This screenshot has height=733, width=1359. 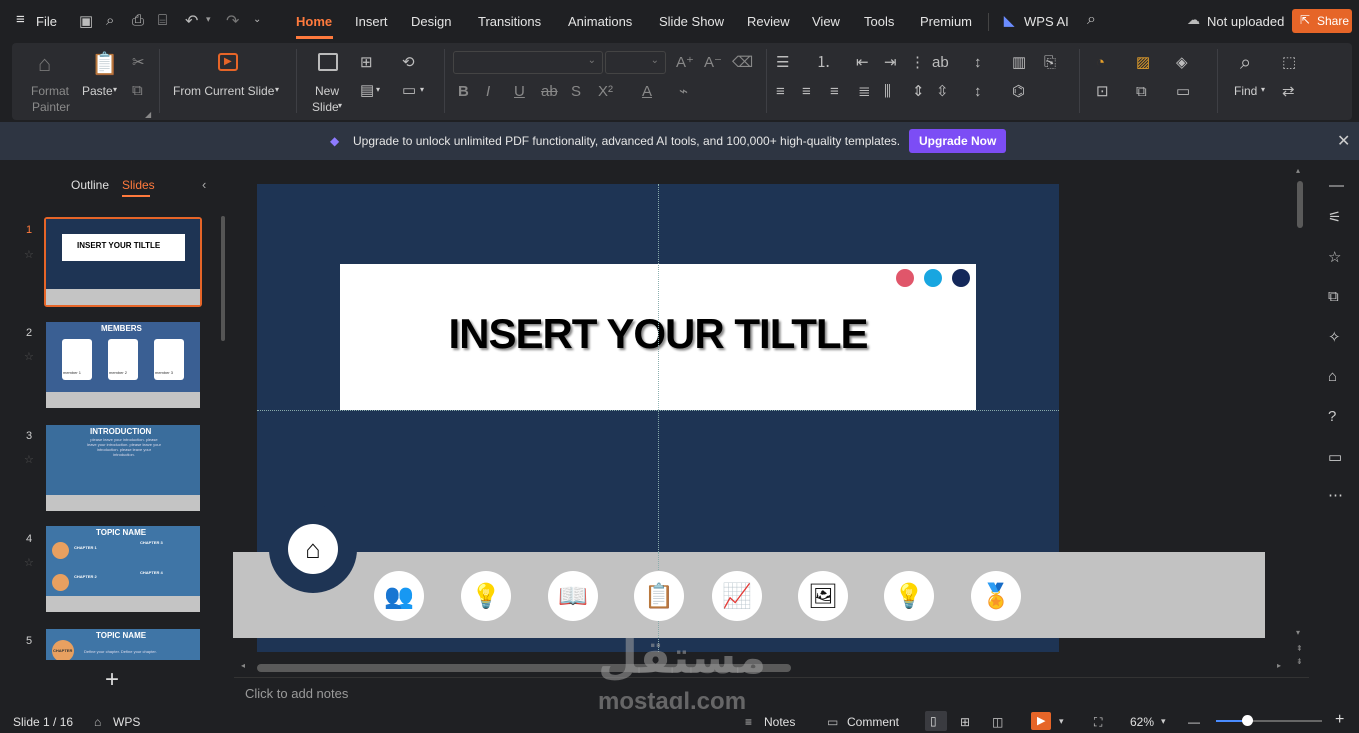 What do you see at coordinates (366, 62) in the screenshot?
I see `slide-reuse-icon: ⊞` at bounding box center [366, 62].